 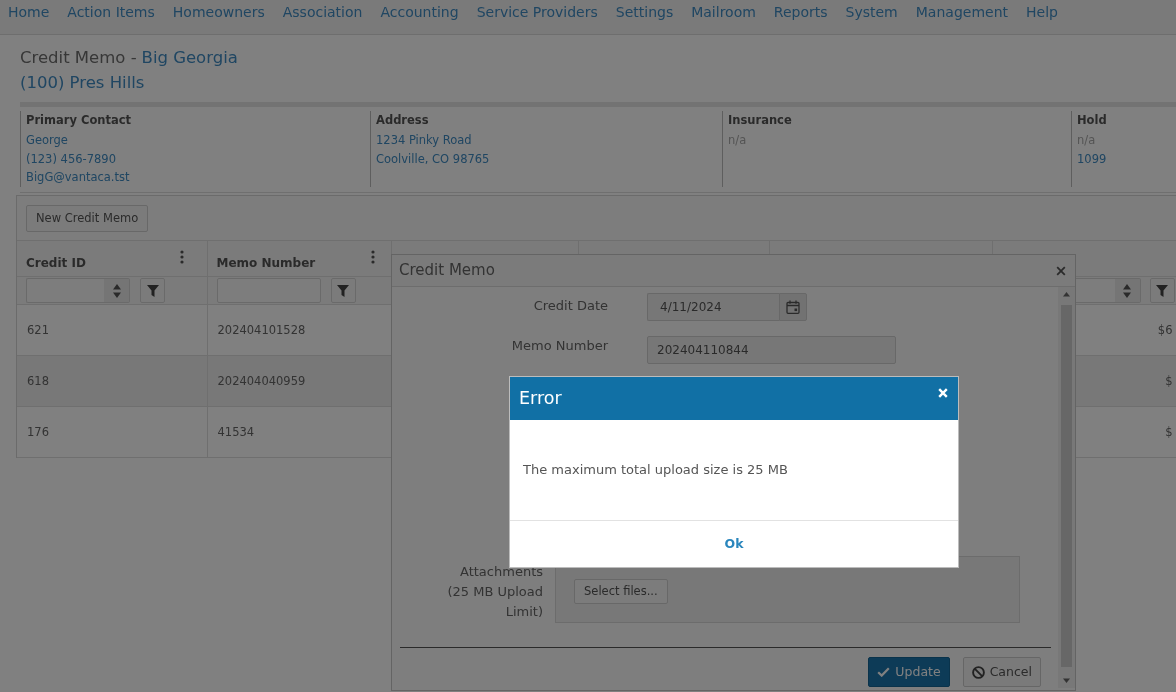 What do you see at coordinates (644, 12) in the screenshot?
I see `nav-link: Settings` at bounding box center [644, 12].